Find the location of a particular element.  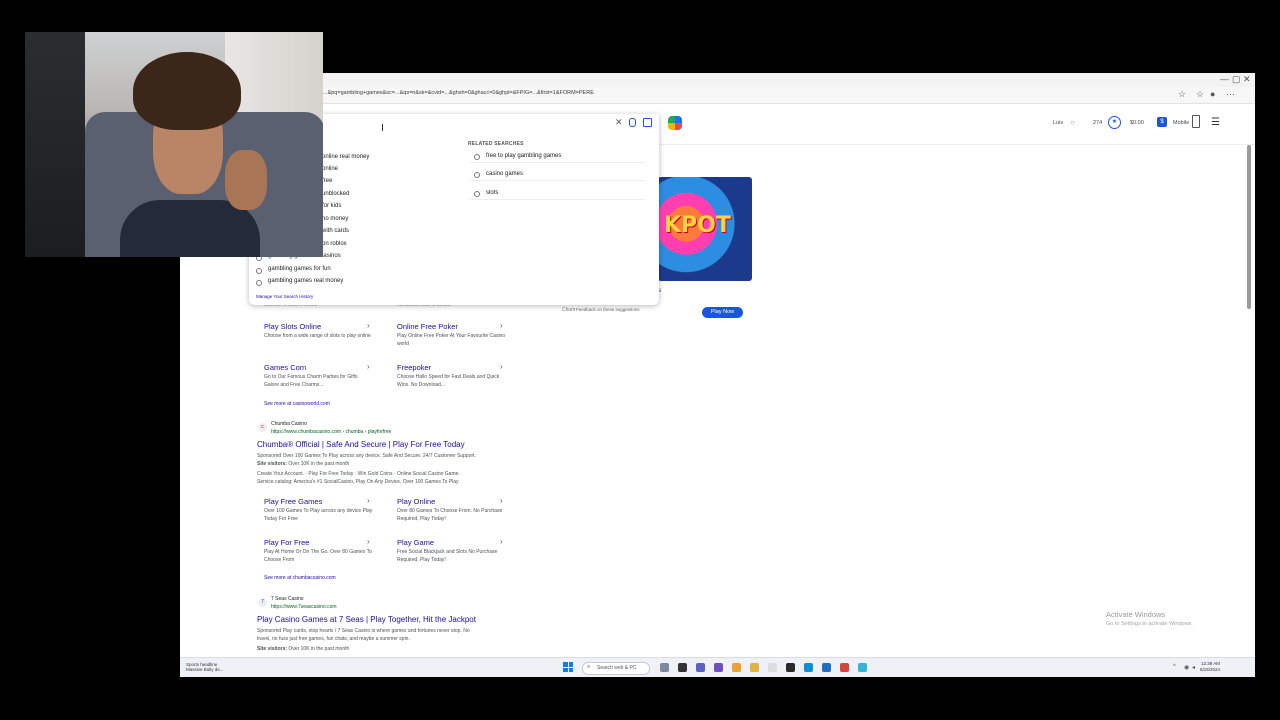

sitelink-online-free-poker: Online Free Poker is located at coordinates (427, 326).